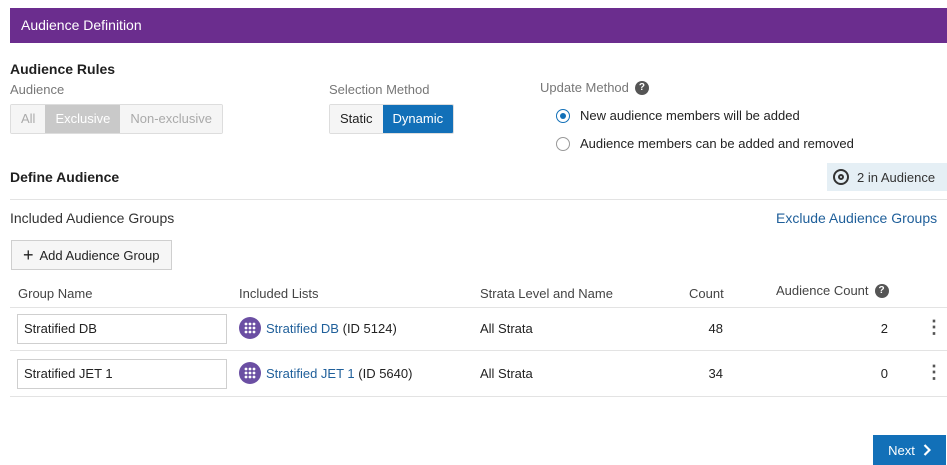 Image resolution: width=947 pixels, height=465 pixels. Describe the element at coordinates (841, 177) in the screenshot. I see `target-icon` at that location.